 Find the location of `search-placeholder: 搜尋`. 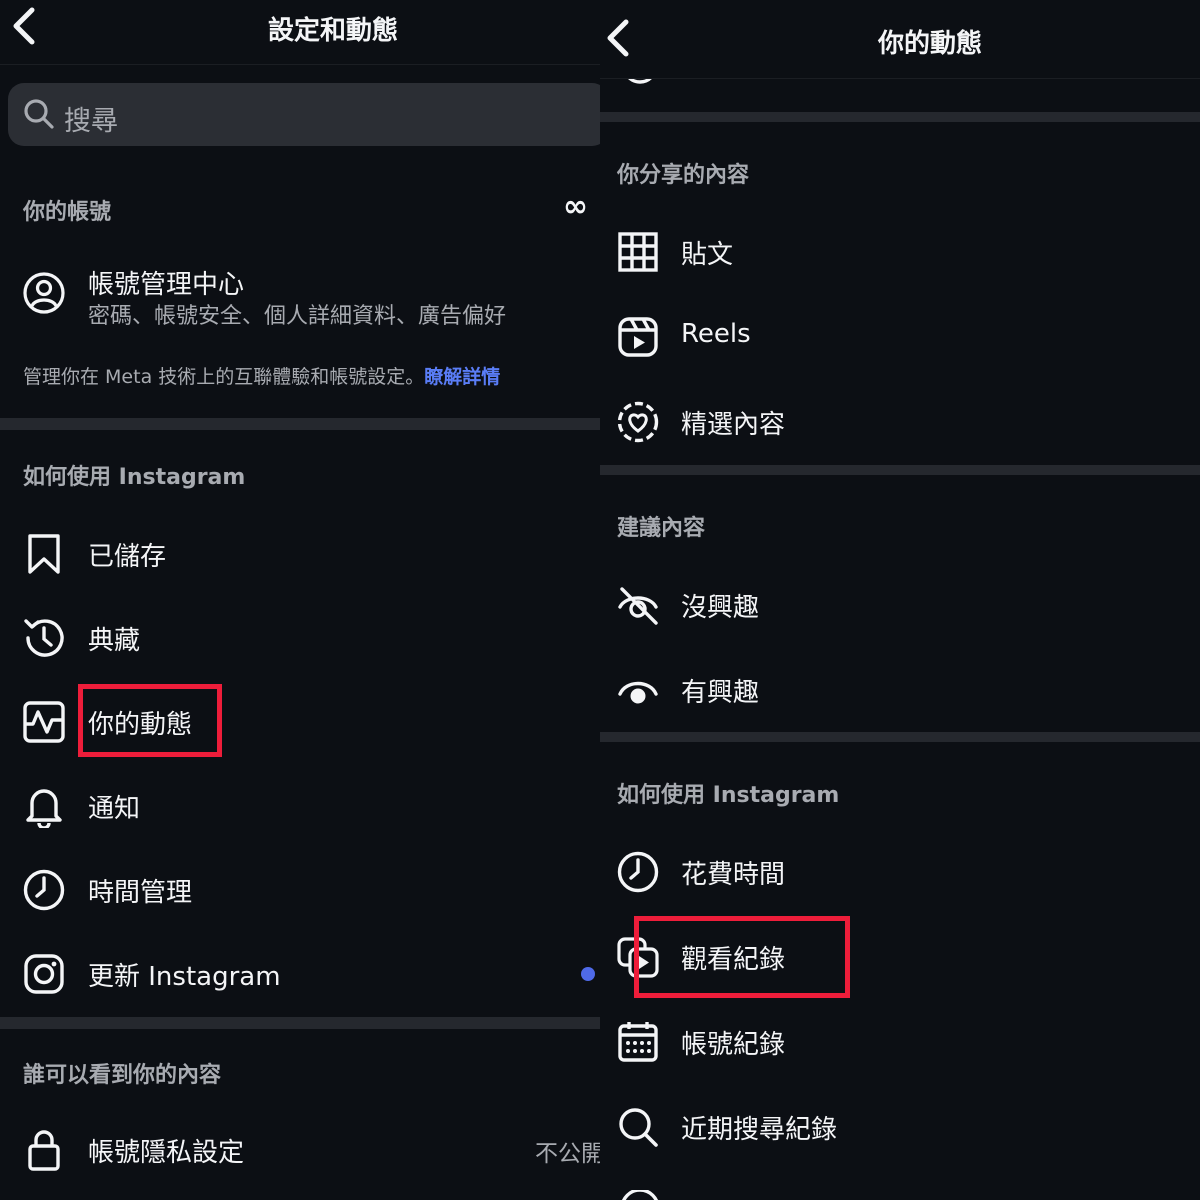

search-placeholder: 搜尋 is located at coordinates (91, 121).